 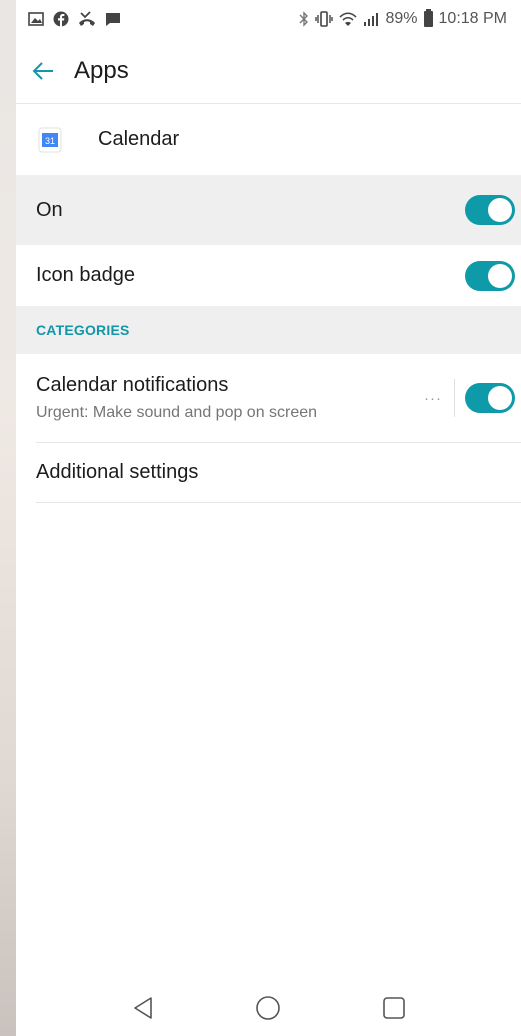 I want to click on more-options-icon: ···, so click(x=433, y=398).